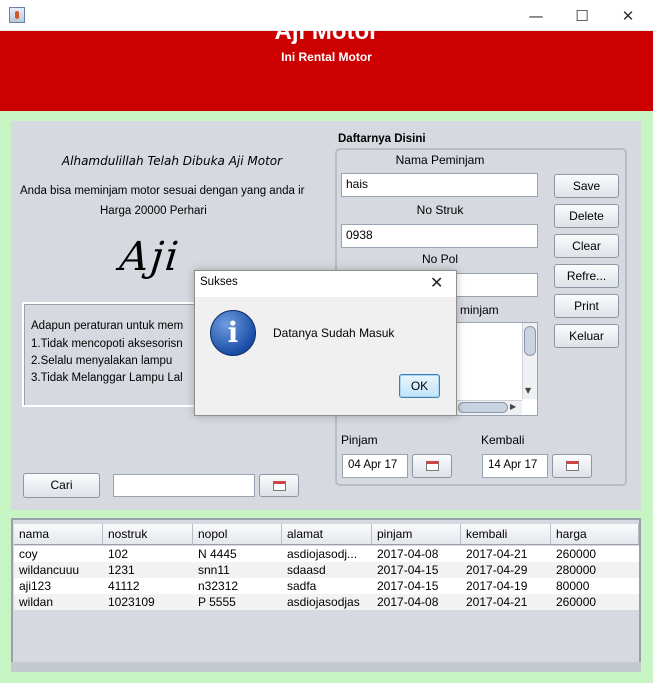 The image size is (653, 683). What do you see at coordinates (479, 310) in the screenshot?
I see `alamat-label: minjam` at bounding box center [479, 310].